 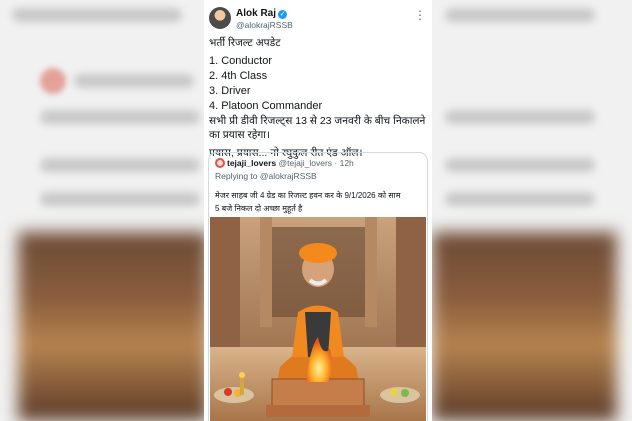 What do you see at coordinates (234, 395) in the screenshot?
I see `offering-plate-left` at bounding box center [234, 395].